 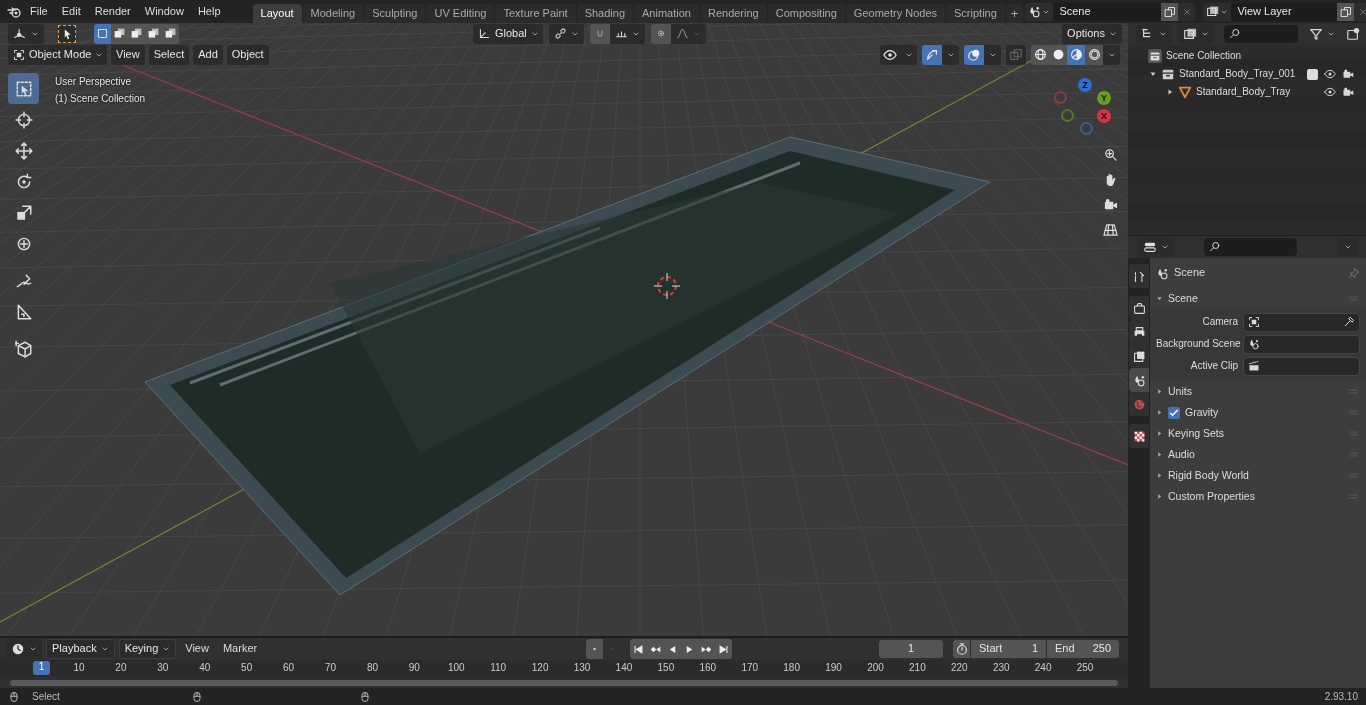 What do you see at coordinates (277, 13) in the screenshot?
I see `workspace-tab: Layout` at bounding box center [277, 13].